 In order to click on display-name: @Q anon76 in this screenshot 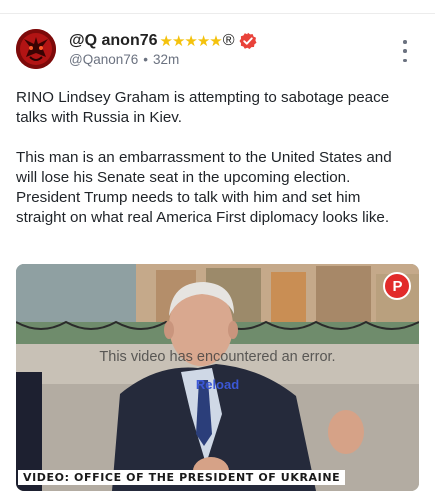, I will do `click(113, 41)`.